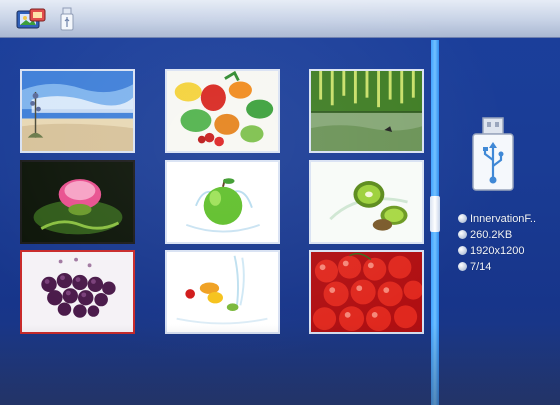 The width and height of the screenshot is (560, 405). Describe the element at coordinates (366, 202) in the screenshot. I see `thumb-kiwi` at that location.